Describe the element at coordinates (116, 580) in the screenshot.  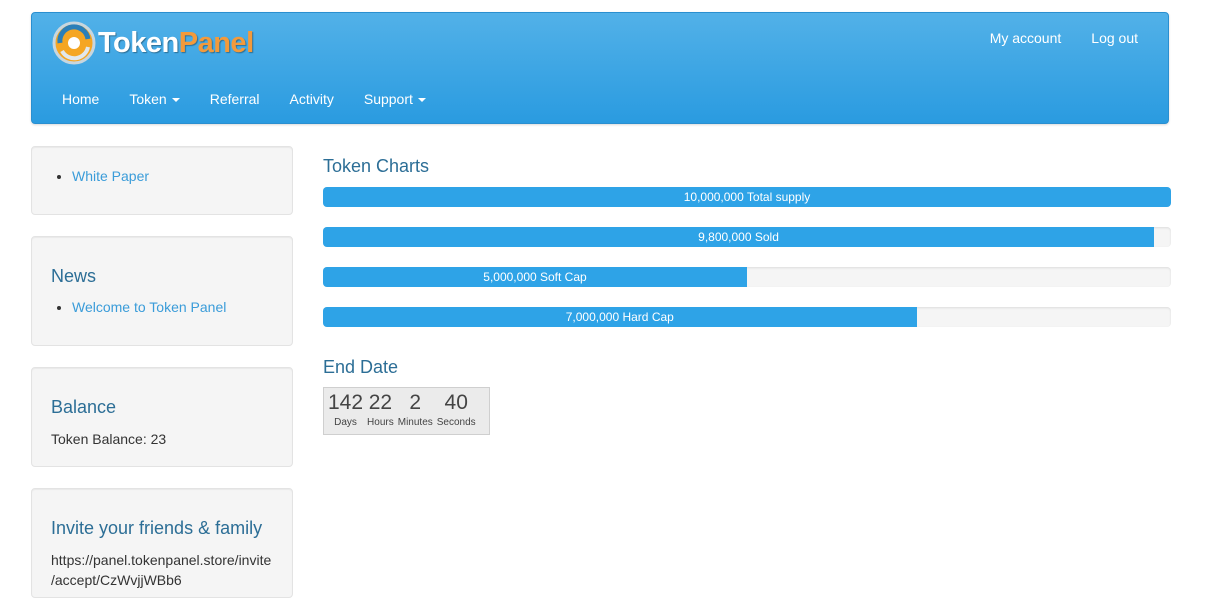
I see `invite-url-line2: /accept/CzWvjjWBb6` at that location.